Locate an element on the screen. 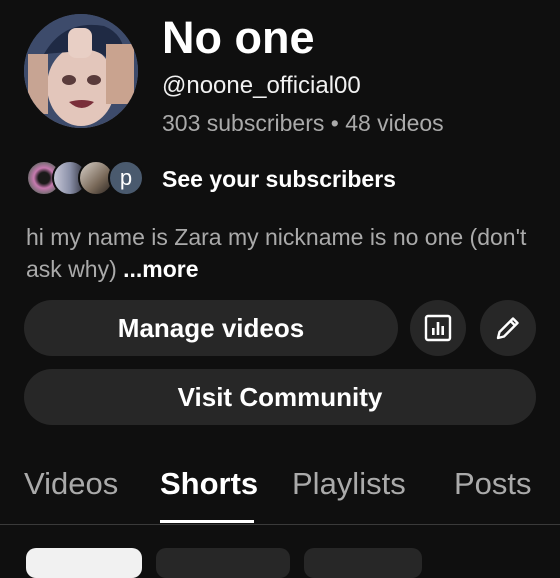  tab-videos: Videos is located at coordinates (71, 484).